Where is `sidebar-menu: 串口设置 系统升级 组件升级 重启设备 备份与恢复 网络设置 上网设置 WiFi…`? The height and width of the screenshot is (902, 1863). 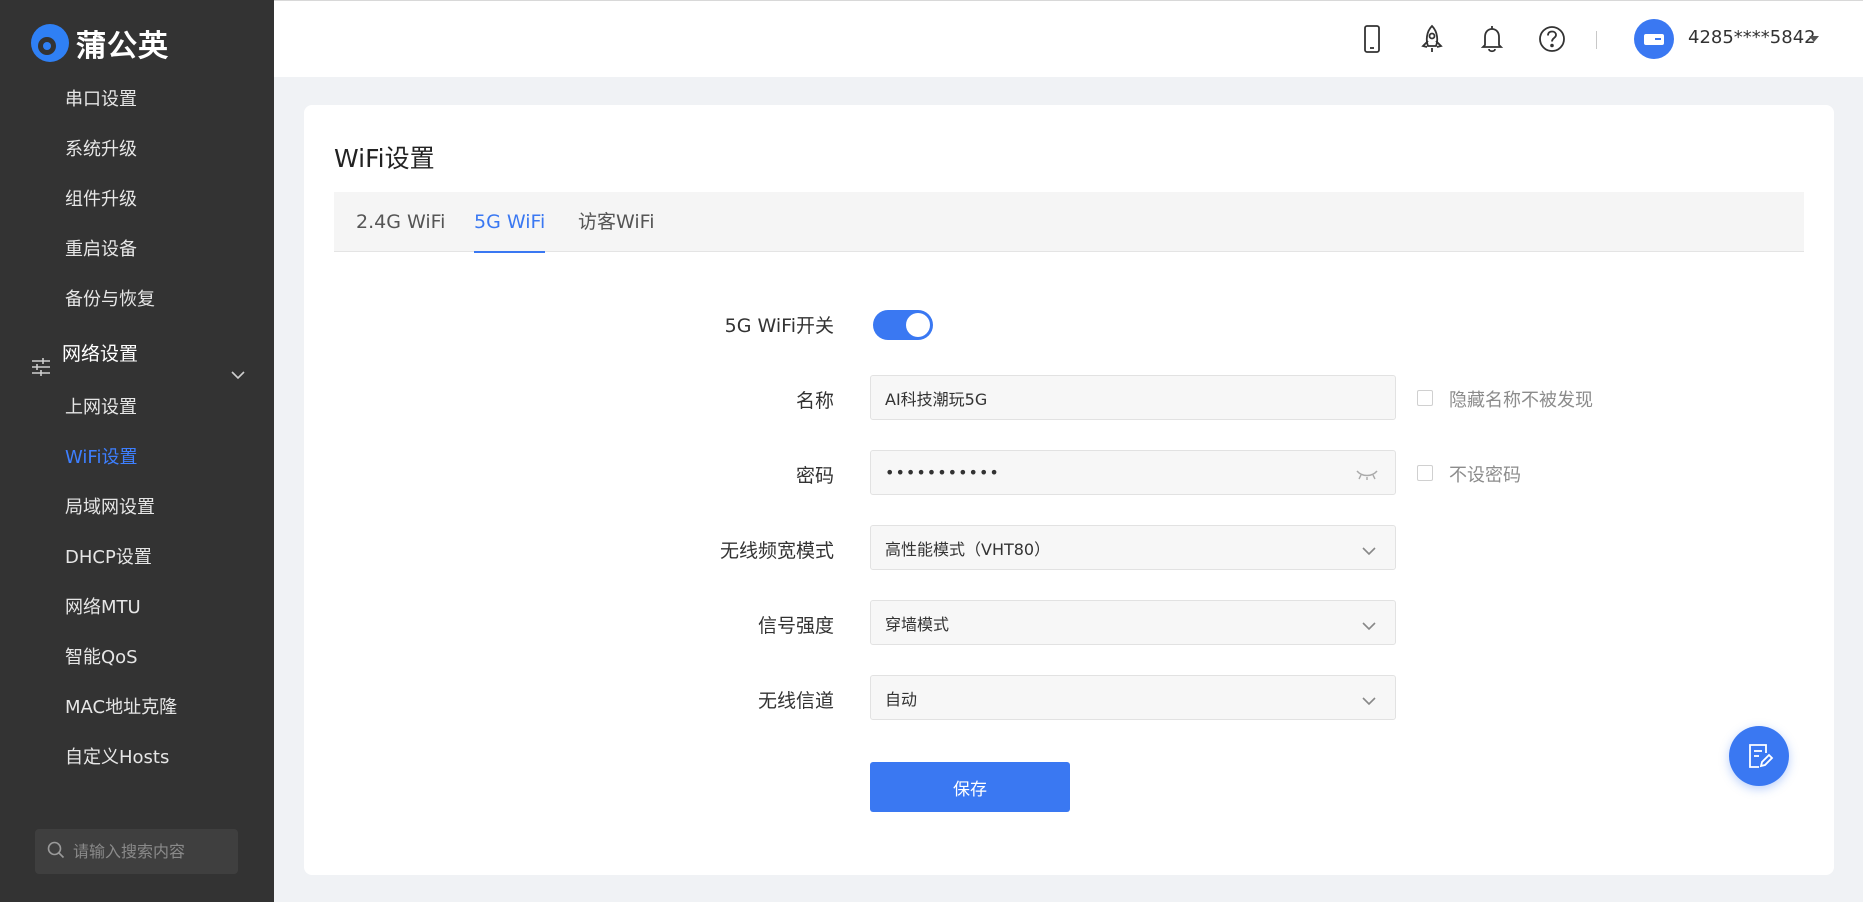
sidebar-menu: 串口设置 系统升级 组件升级 重启设备 备份与恢复 网络设置 上网设置 WiFi… is located at coordinates (137, 429).